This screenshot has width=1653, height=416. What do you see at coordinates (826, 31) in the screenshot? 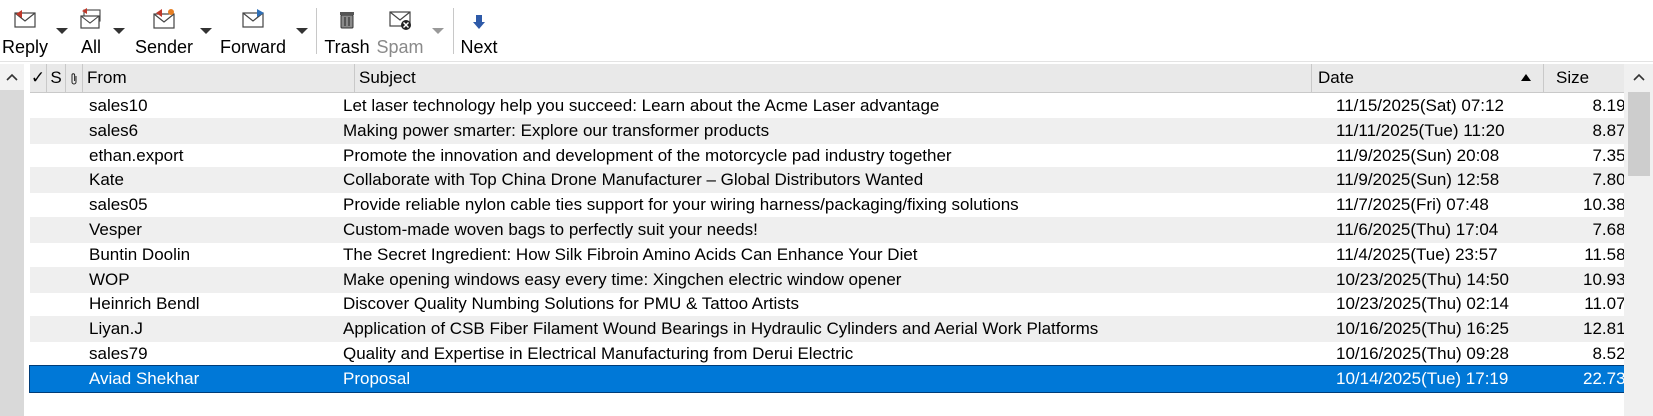
I see `toolbar: Reply All Sender Forward Trash Spam Next` at bounding box center [826, 31].